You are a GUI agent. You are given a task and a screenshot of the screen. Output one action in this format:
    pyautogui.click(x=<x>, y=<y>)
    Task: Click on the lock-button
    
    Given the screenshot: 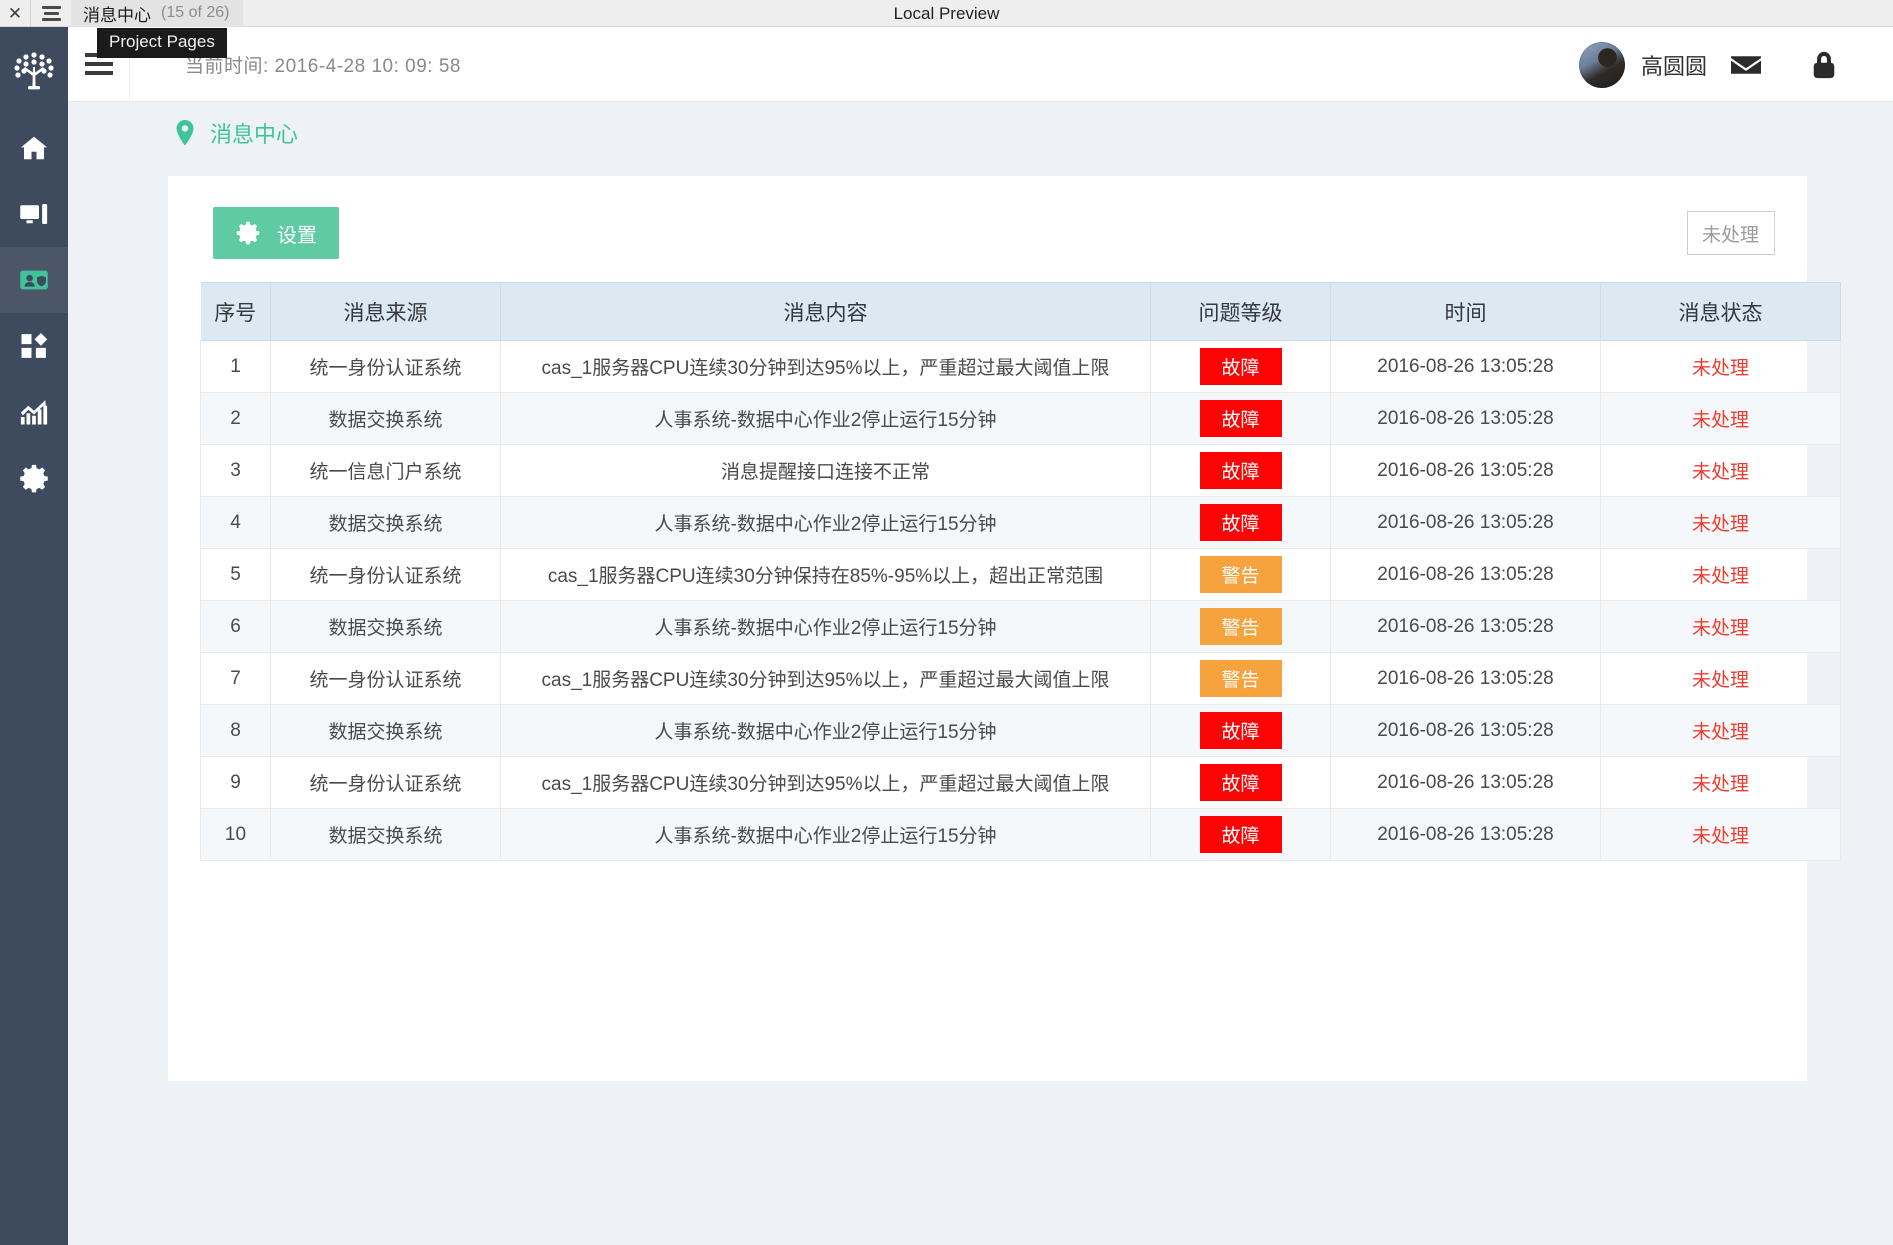 What is the action you would take?
    pyautogui.click(x=1824, y=64)
    